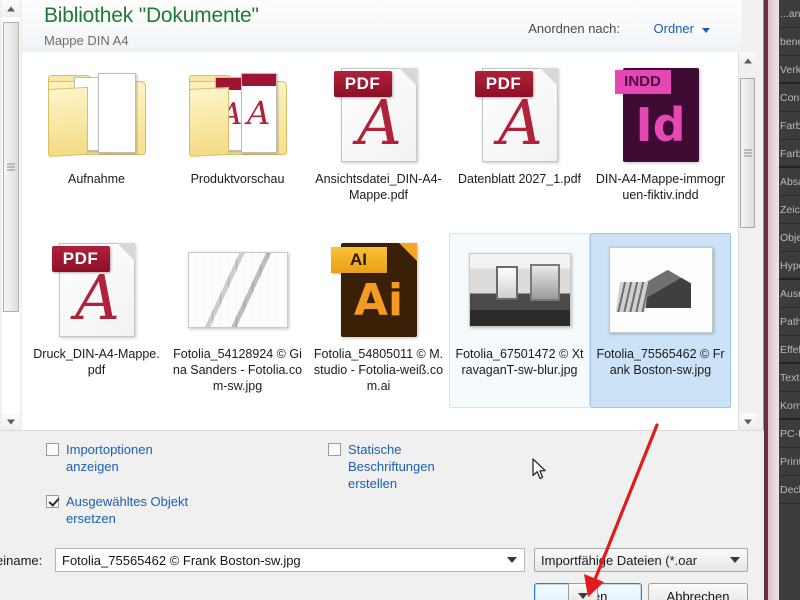 This screenshot has height=600, width=800. What do you see at coordinates (52, 501) in the screenshot?
I see `checkbox-box-checked` at bounding box center [52, 501].